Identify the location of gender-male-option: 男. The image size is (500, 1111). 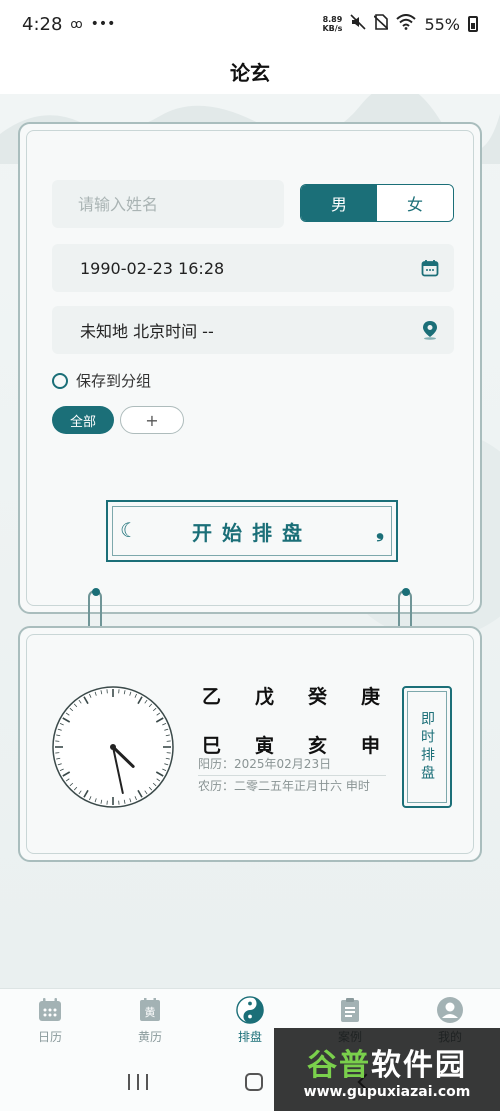
(339, 203).